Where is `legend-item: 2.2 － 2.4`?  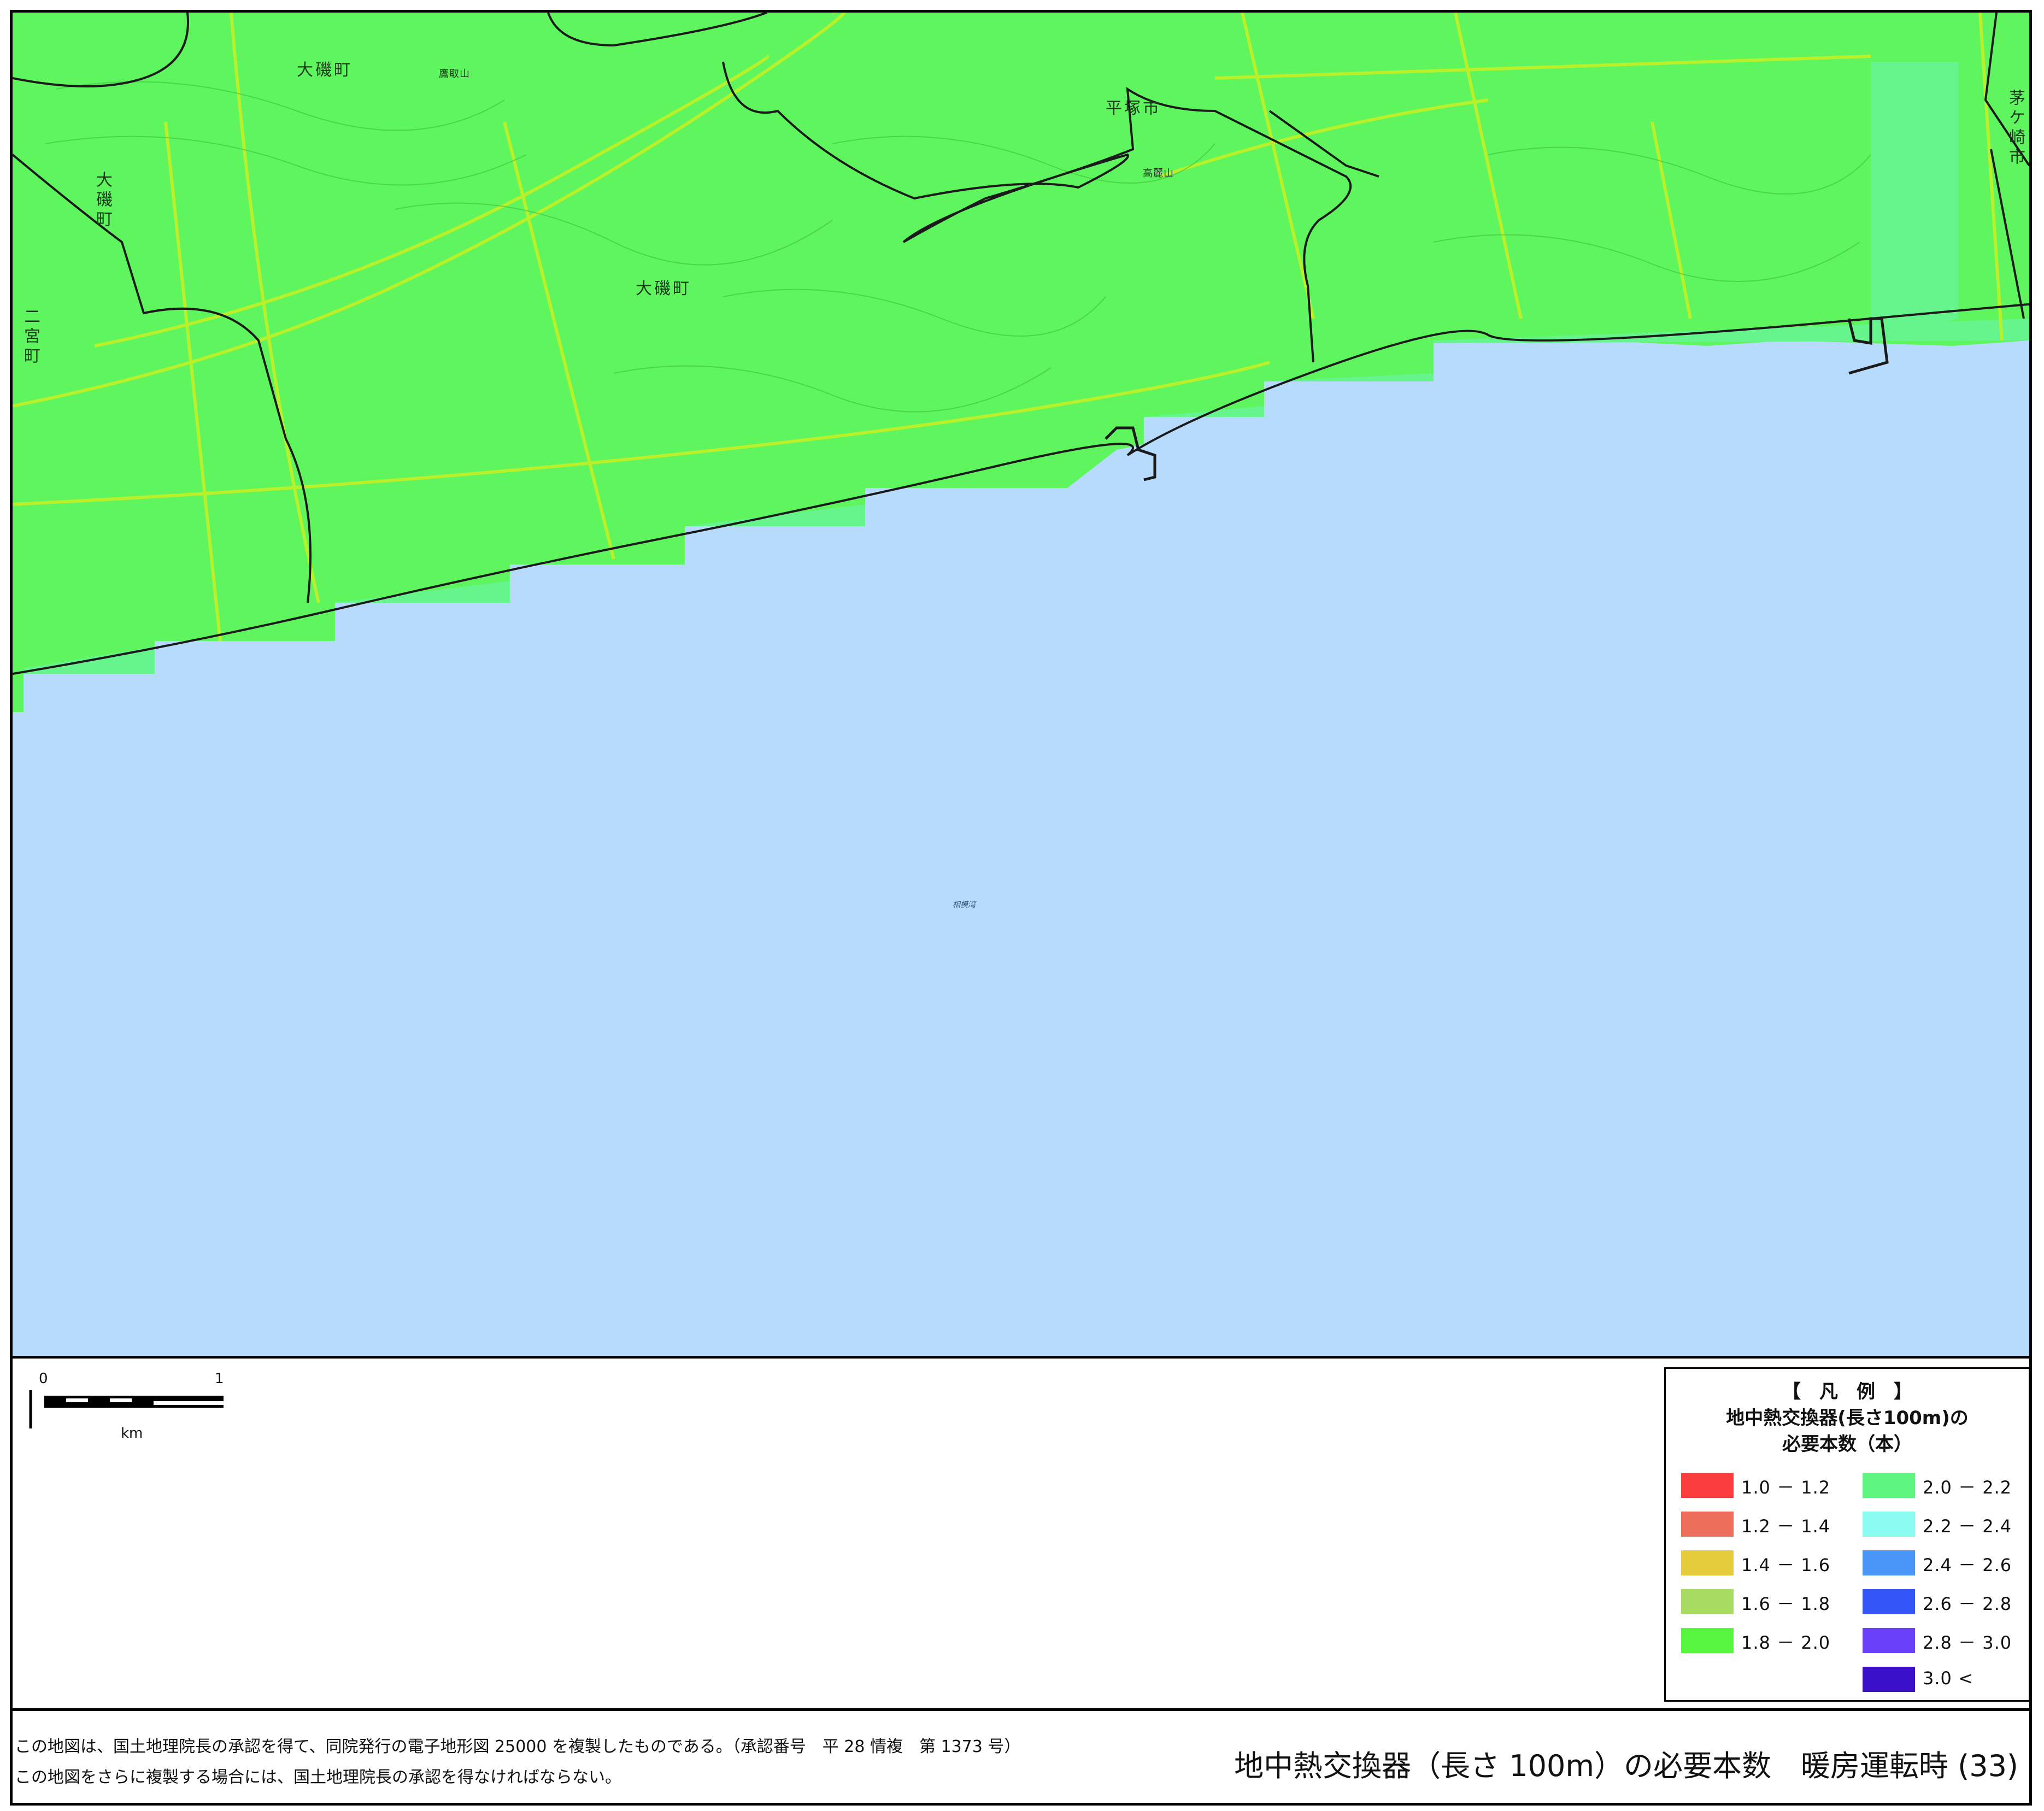 legend-item: 2.2 － 2.4 is located at coordinates (1950, 1524).